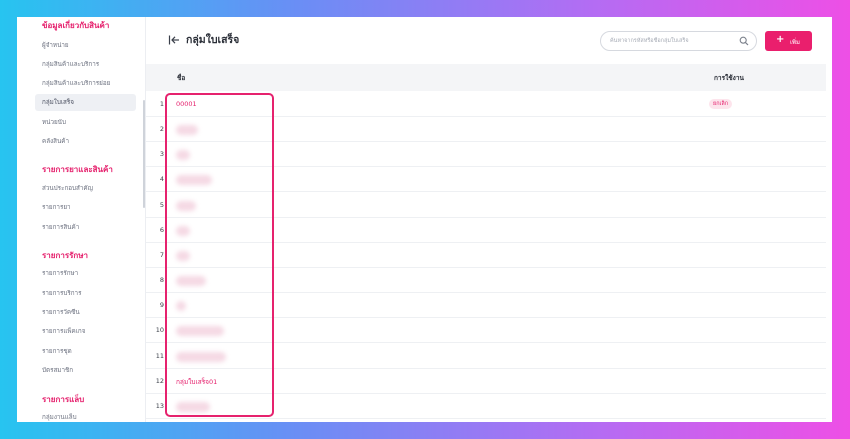 The image size is (850, 439). What do you see at coordinates (85, 351) in the screenshot?
I see `sidebar-item-sets: รายการชุด` at bounding box center [85, 351].